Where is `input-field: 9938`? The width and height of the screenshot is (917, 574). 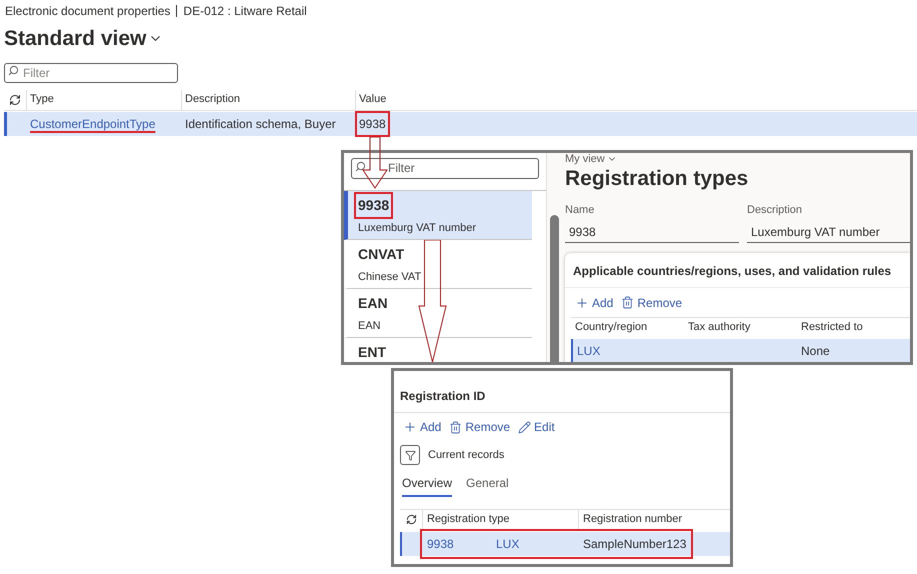 input-field: 9938 is located at coordinates (652, 232).